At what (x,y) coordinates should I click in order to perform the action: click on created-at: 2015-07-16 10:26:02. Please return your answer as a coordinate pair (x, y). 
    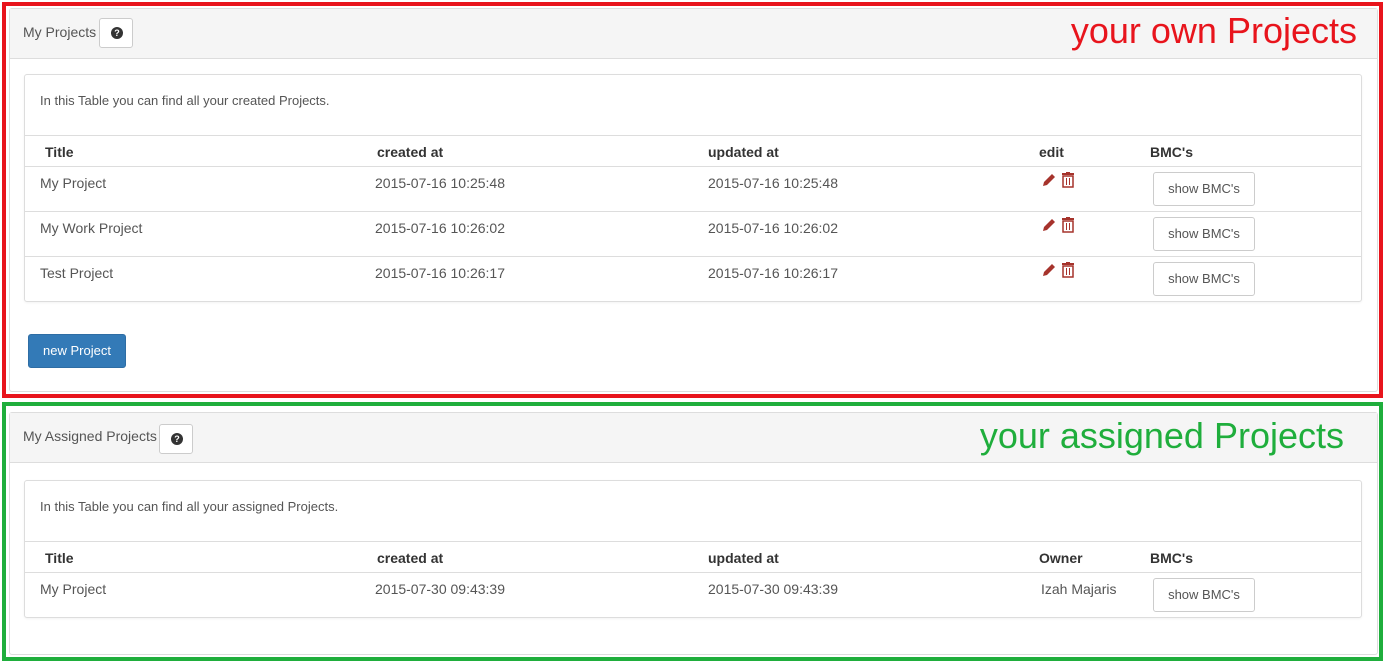
    Looking at the image, I should click on (440, 228).